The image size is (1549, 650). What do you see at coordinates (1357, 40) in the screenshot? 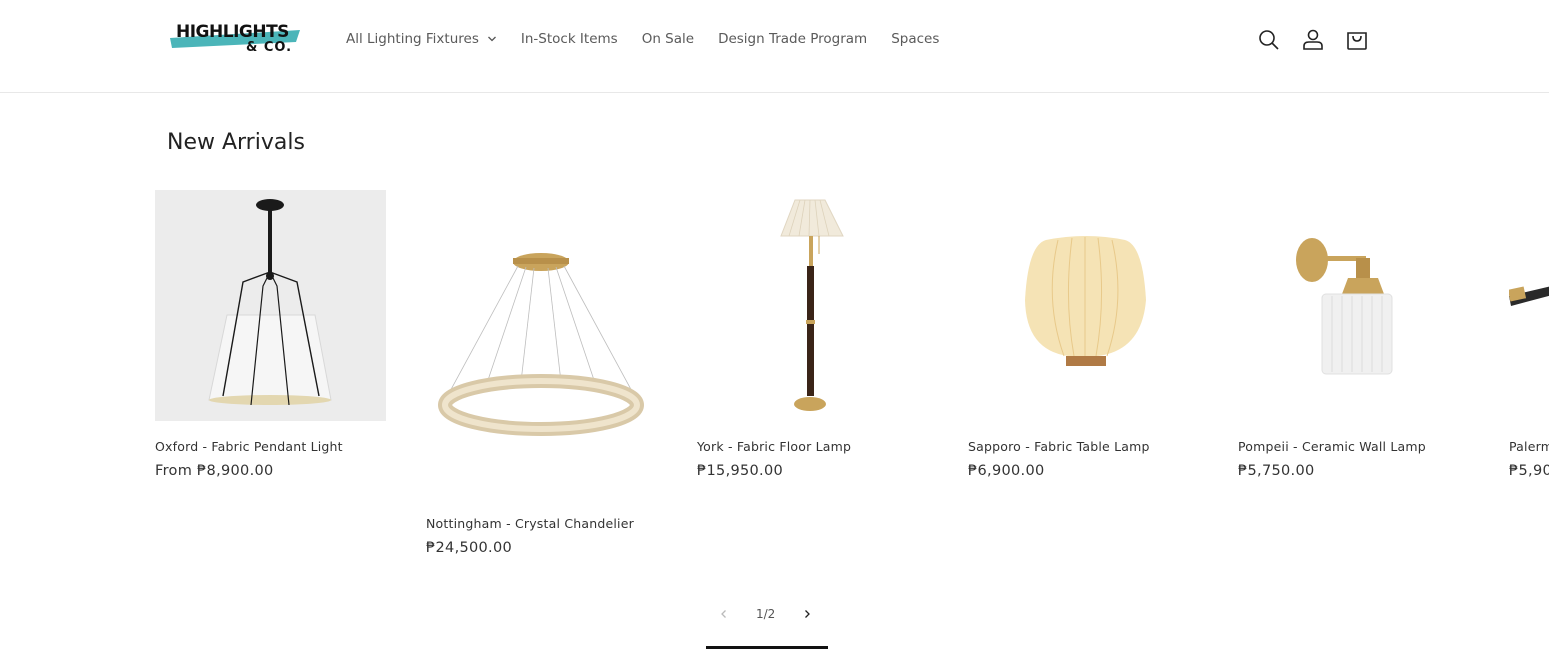
I see `cart-icon` at bounding box center [1357, 40].